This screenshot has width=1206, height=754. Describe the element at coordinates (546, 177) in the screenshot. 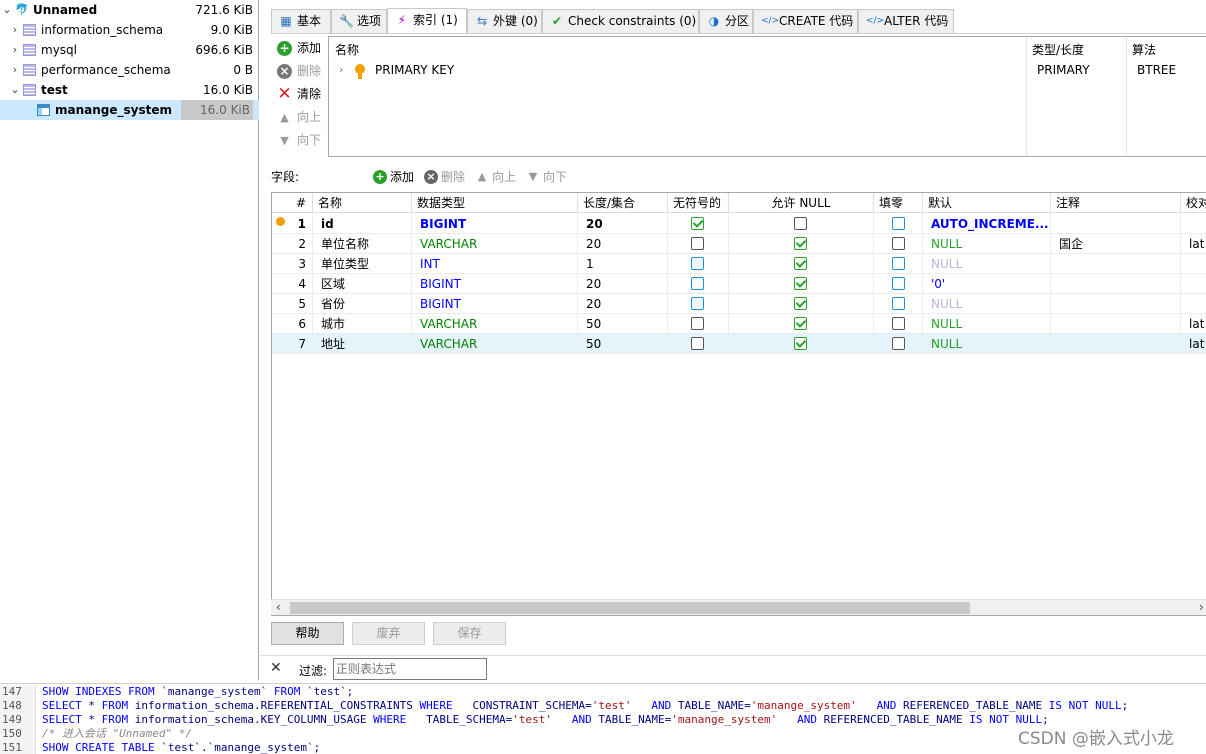

I see `field-down-button: ▼ 向下` at that location.